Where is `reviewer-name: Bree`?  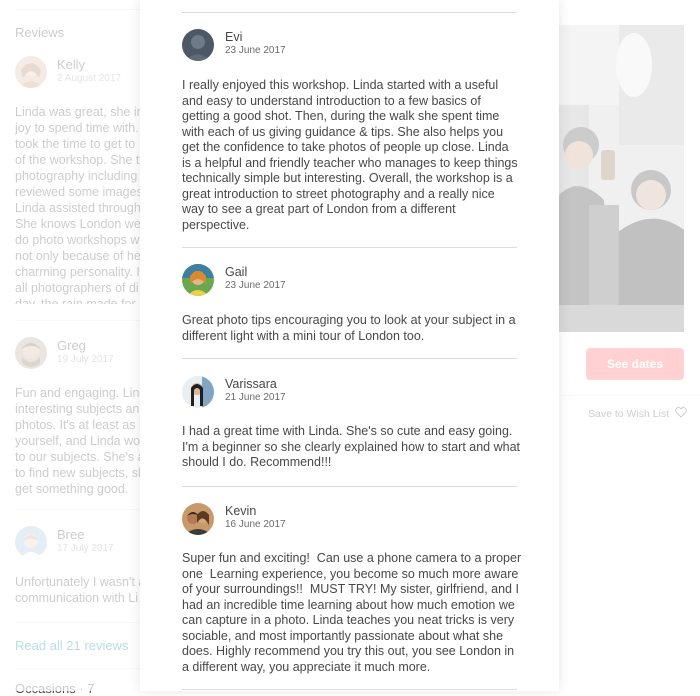 reviewer-name: Bree is located at coordinates (71, 534).